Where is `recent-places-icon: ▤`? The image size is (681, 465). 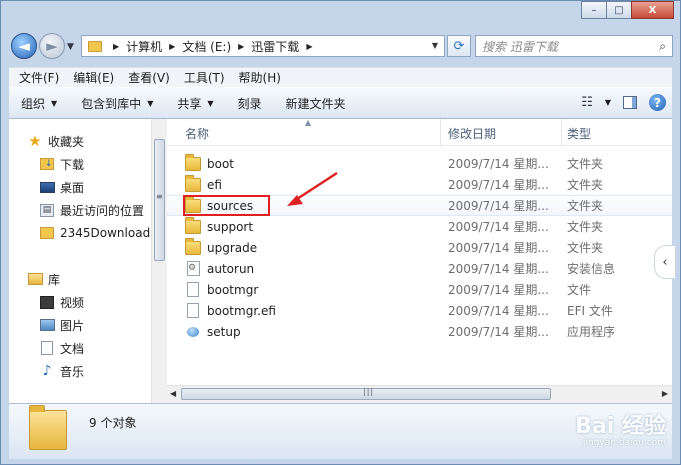
recent-places-icon: ▤ is located at coordinates (47, 210).